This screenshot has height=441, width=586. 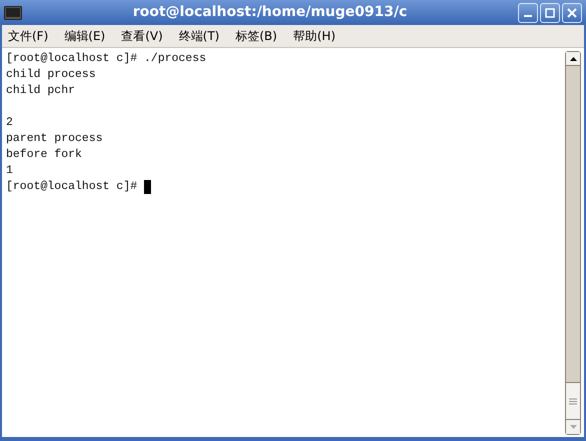 What do you see at coordinates (528, 15) in the screenshot?
I see `minimize-icon` at bounding box center [528, 15].